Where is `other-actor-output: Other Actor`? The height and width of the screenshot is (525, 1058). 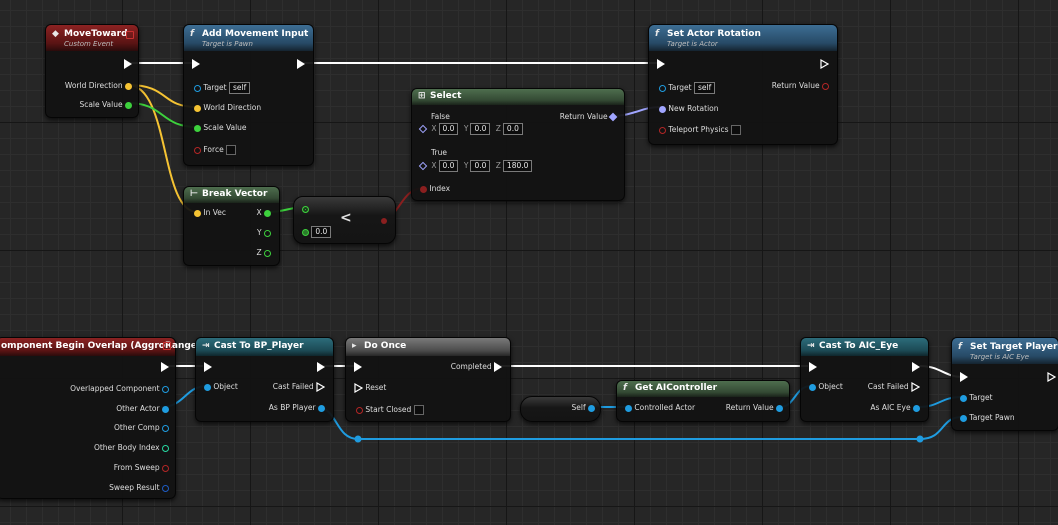 other-actor-output: Other Actor is located at coordinates (142, 409).